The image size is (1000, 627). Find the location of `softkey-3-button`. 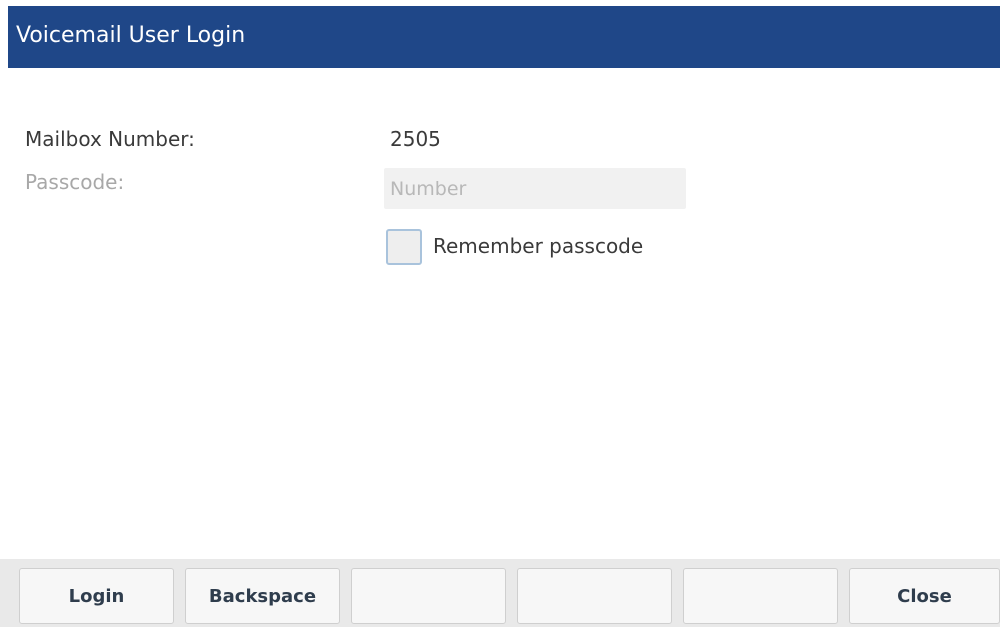

softkey-3-button is located at coordinates (428, 596).